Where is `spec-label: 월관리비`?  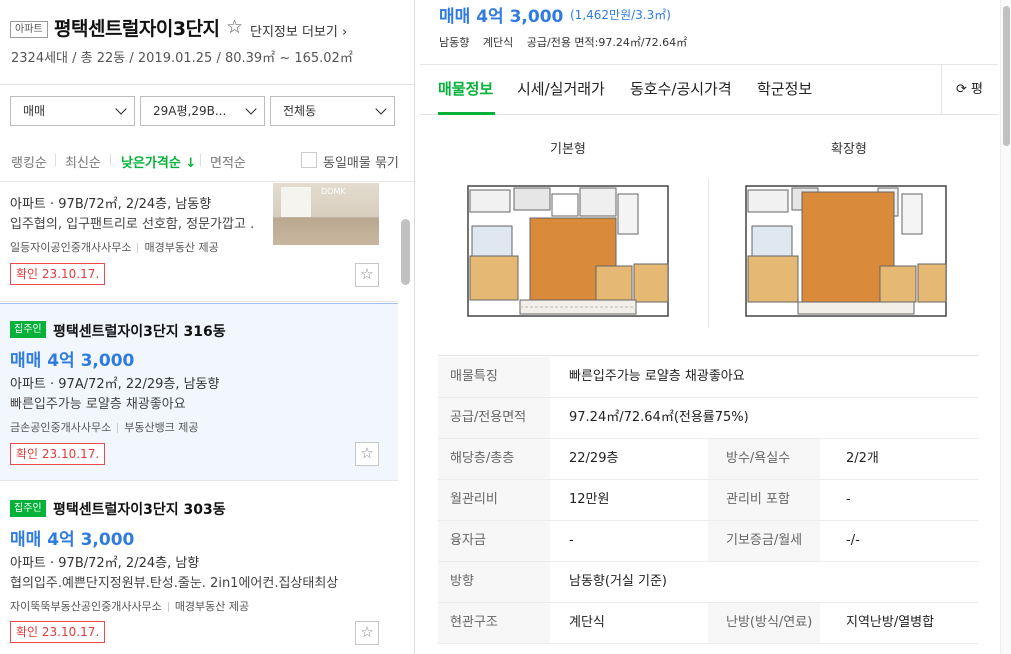
spec-label: 월관리비 is located at coordinates (494, 500).